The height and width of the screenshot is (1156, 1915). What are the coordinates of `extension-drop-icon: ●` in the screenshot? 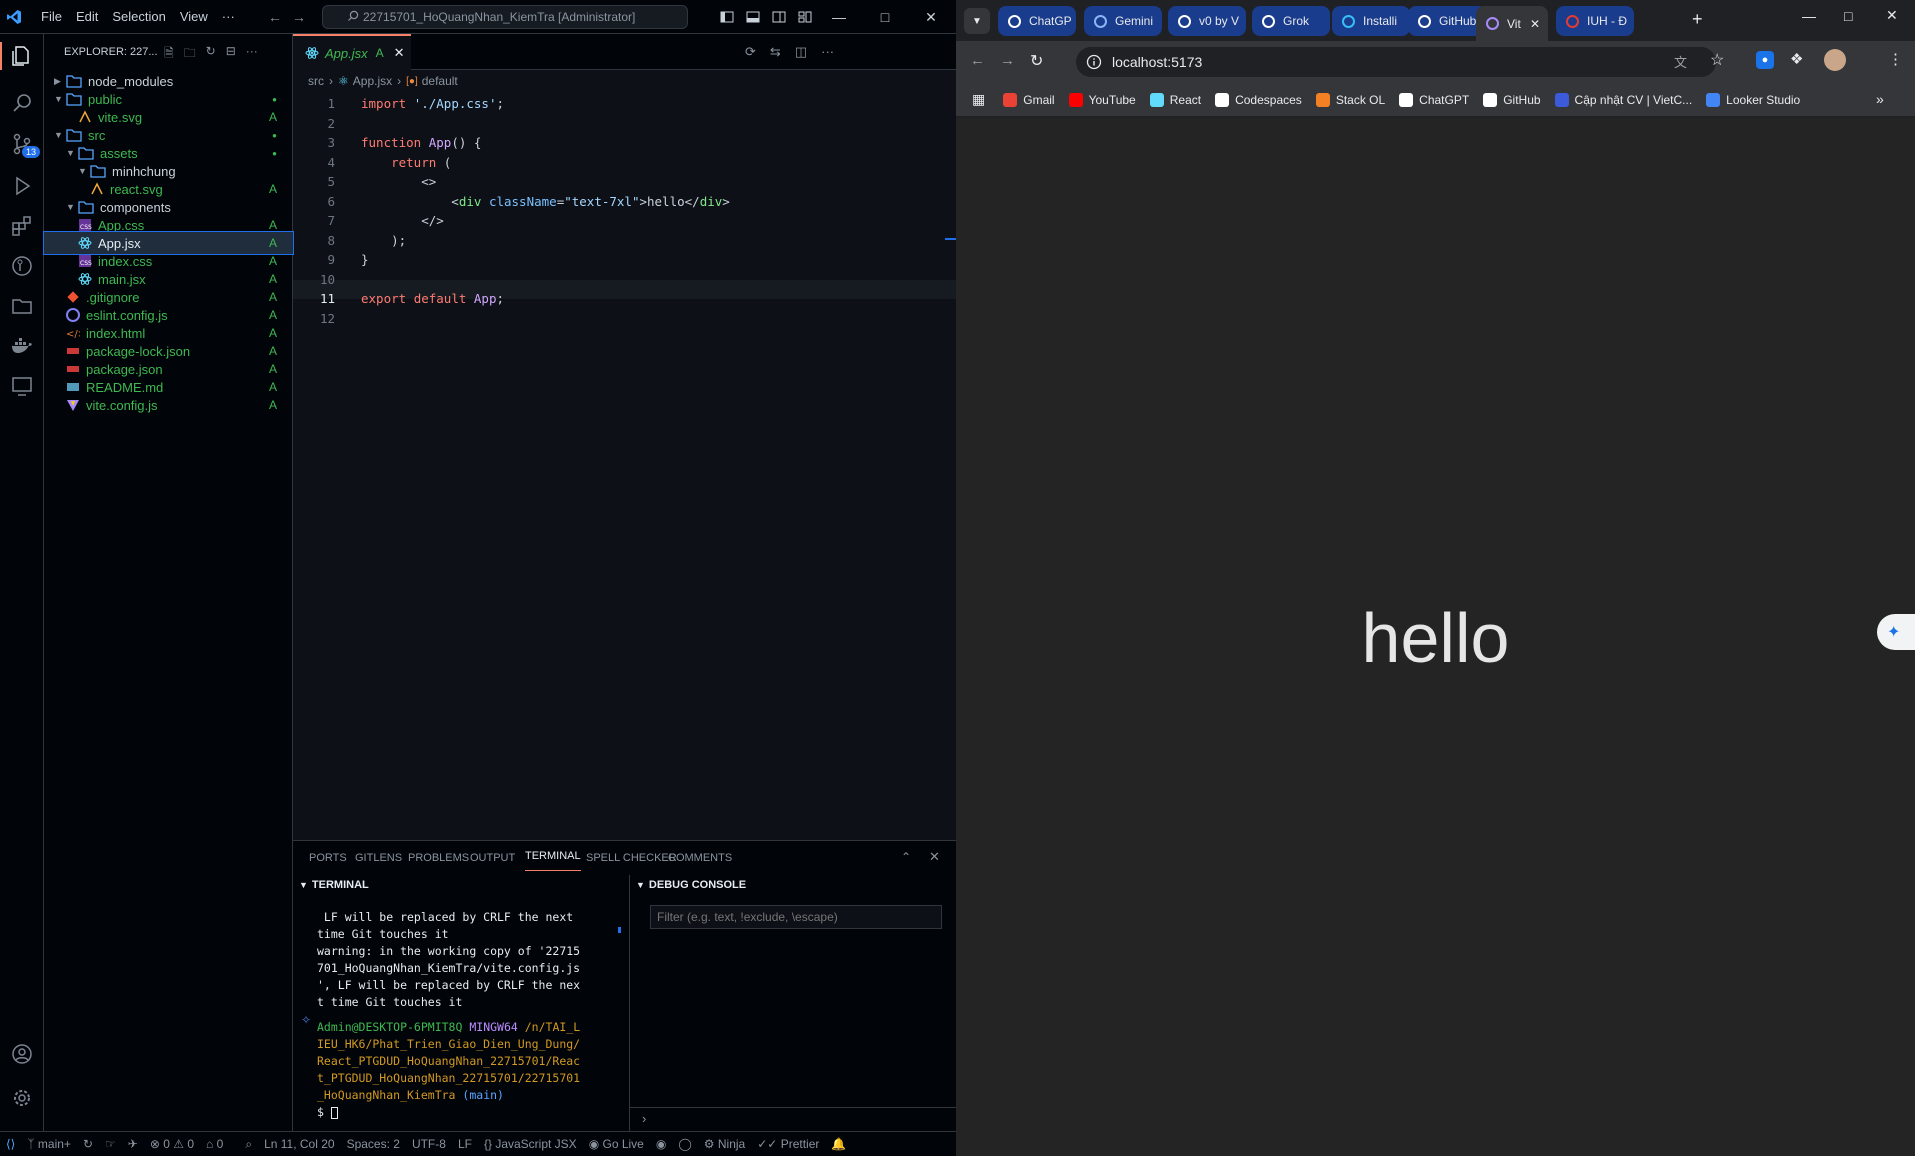 It's located at (1765, 60).